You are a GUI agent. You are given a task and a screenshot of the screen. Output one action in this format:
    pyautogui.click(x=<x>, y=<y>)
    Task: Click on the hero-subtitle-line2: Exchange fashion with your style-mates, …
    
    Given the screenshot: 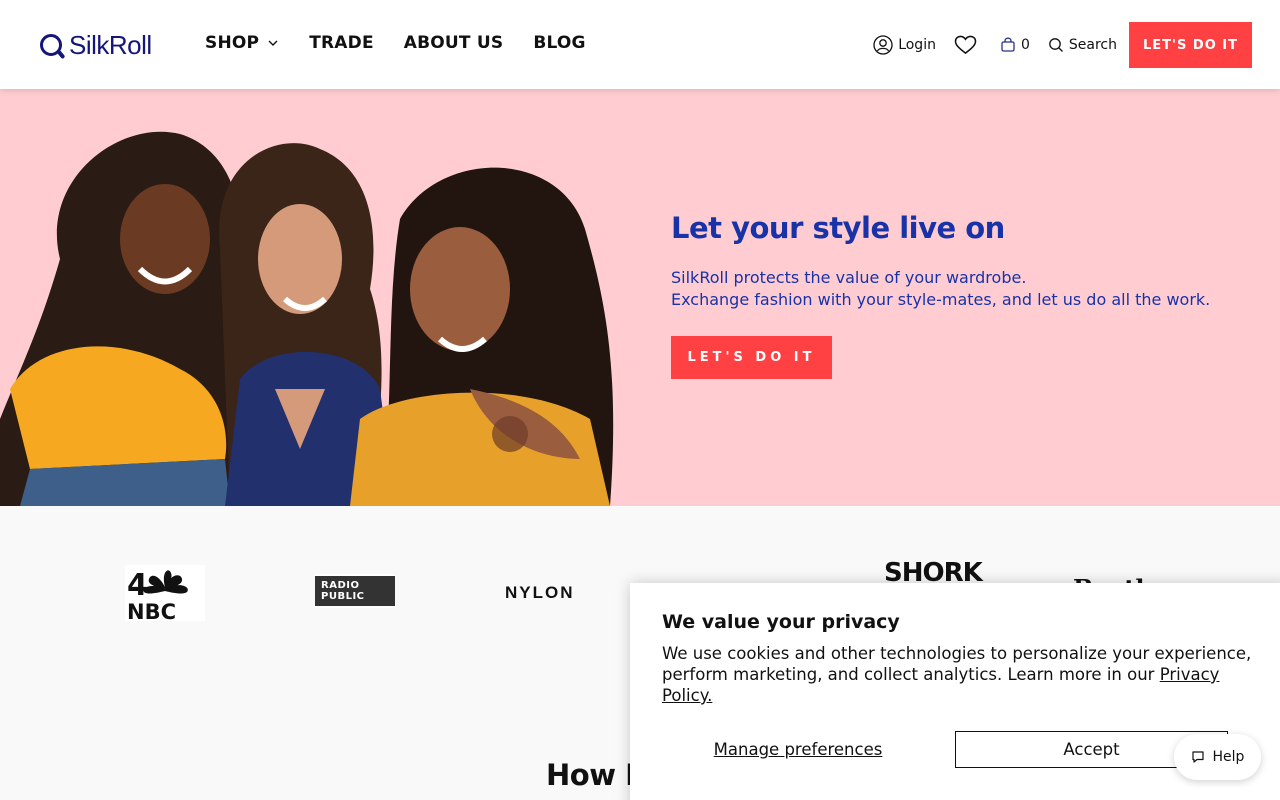 What is the action you would take?
    pyautogui.click(x=941, y=299)
    